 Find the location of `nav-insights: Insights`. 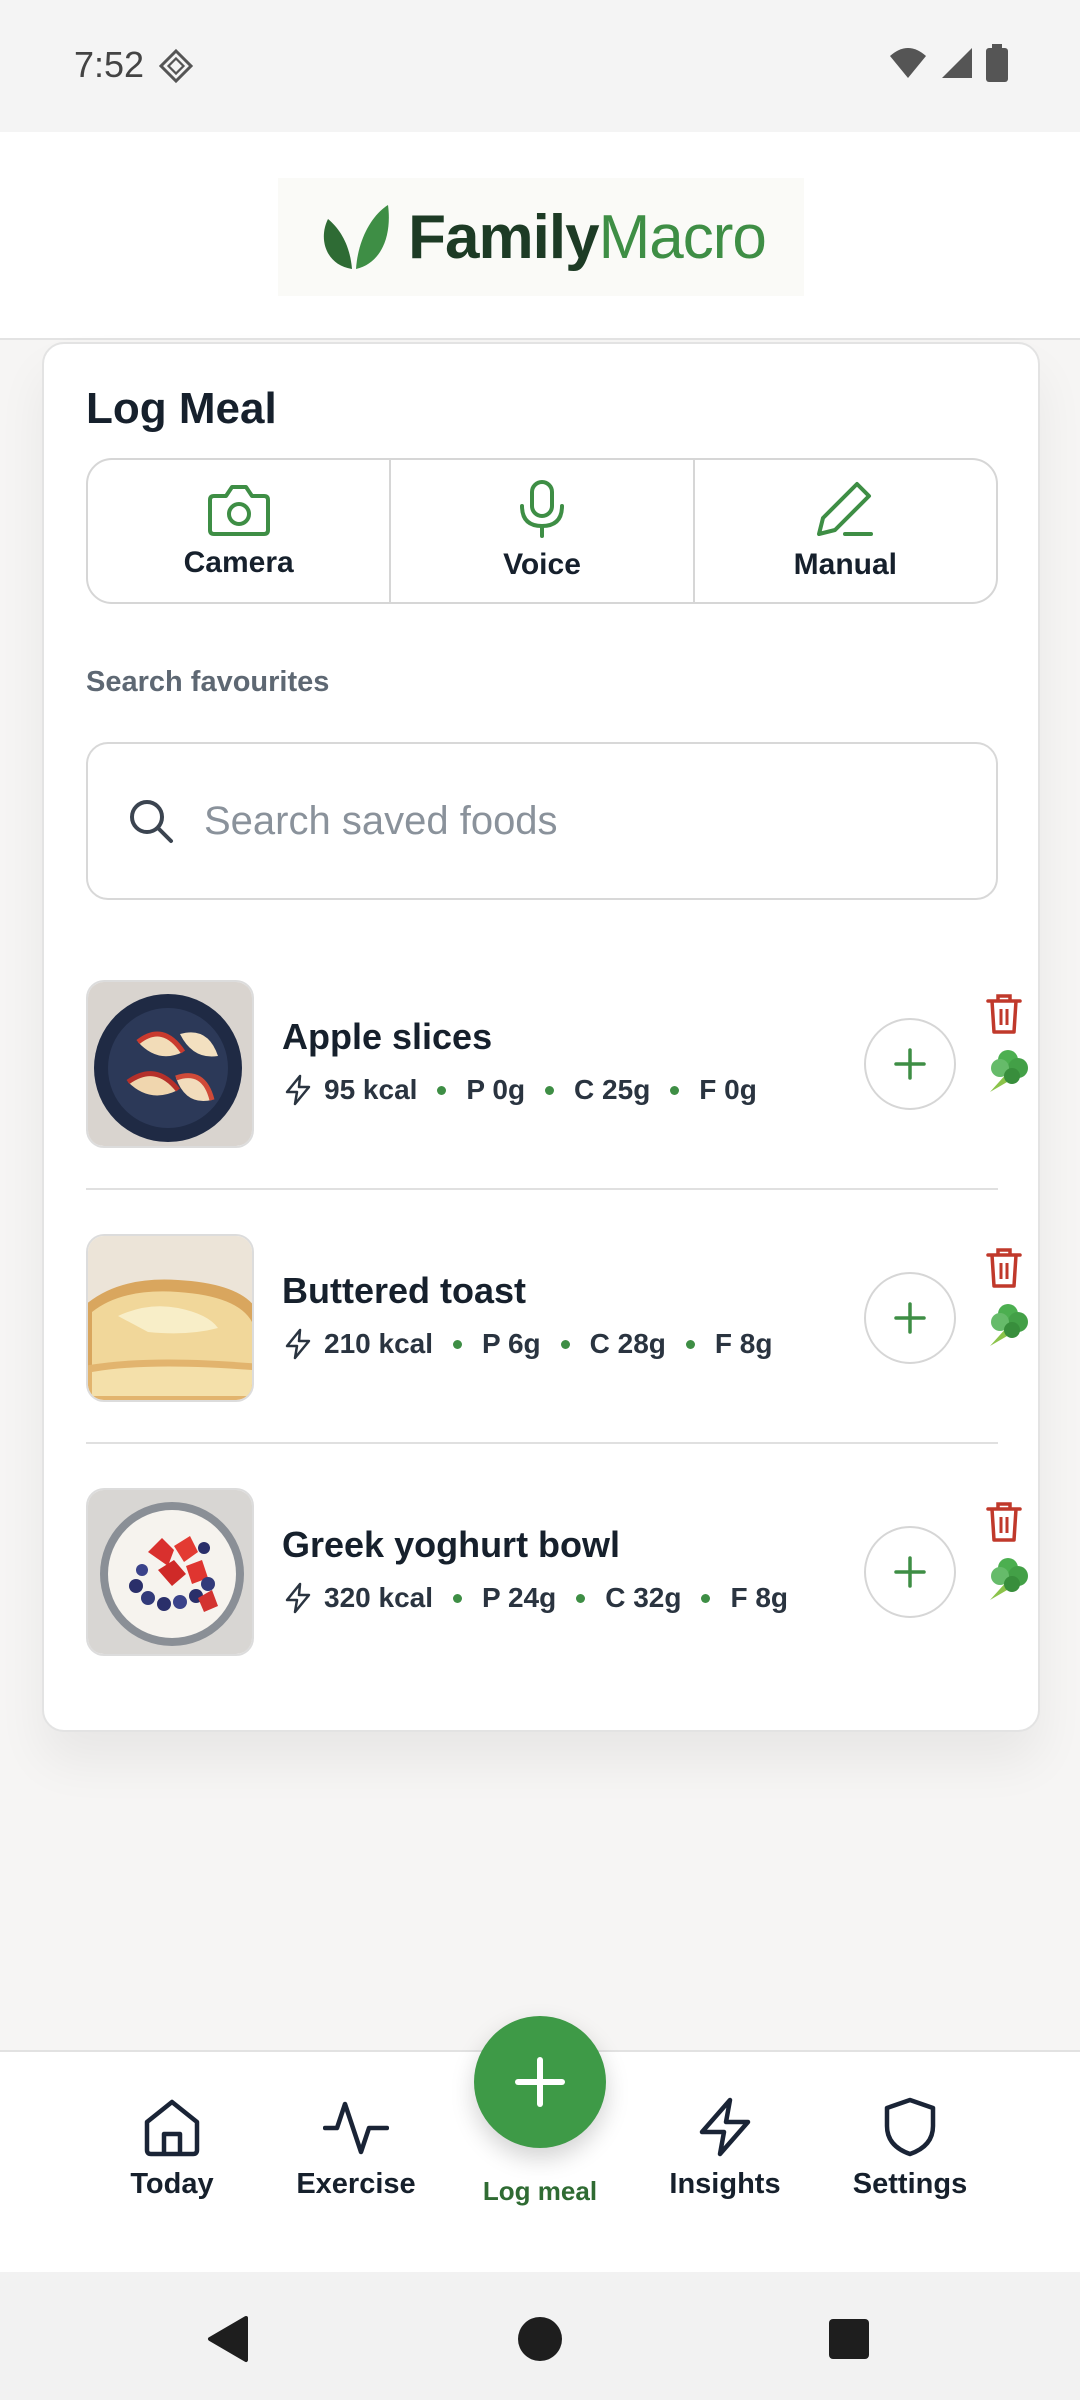

nav-insights: Insights is located at coordinates (725, 2148).